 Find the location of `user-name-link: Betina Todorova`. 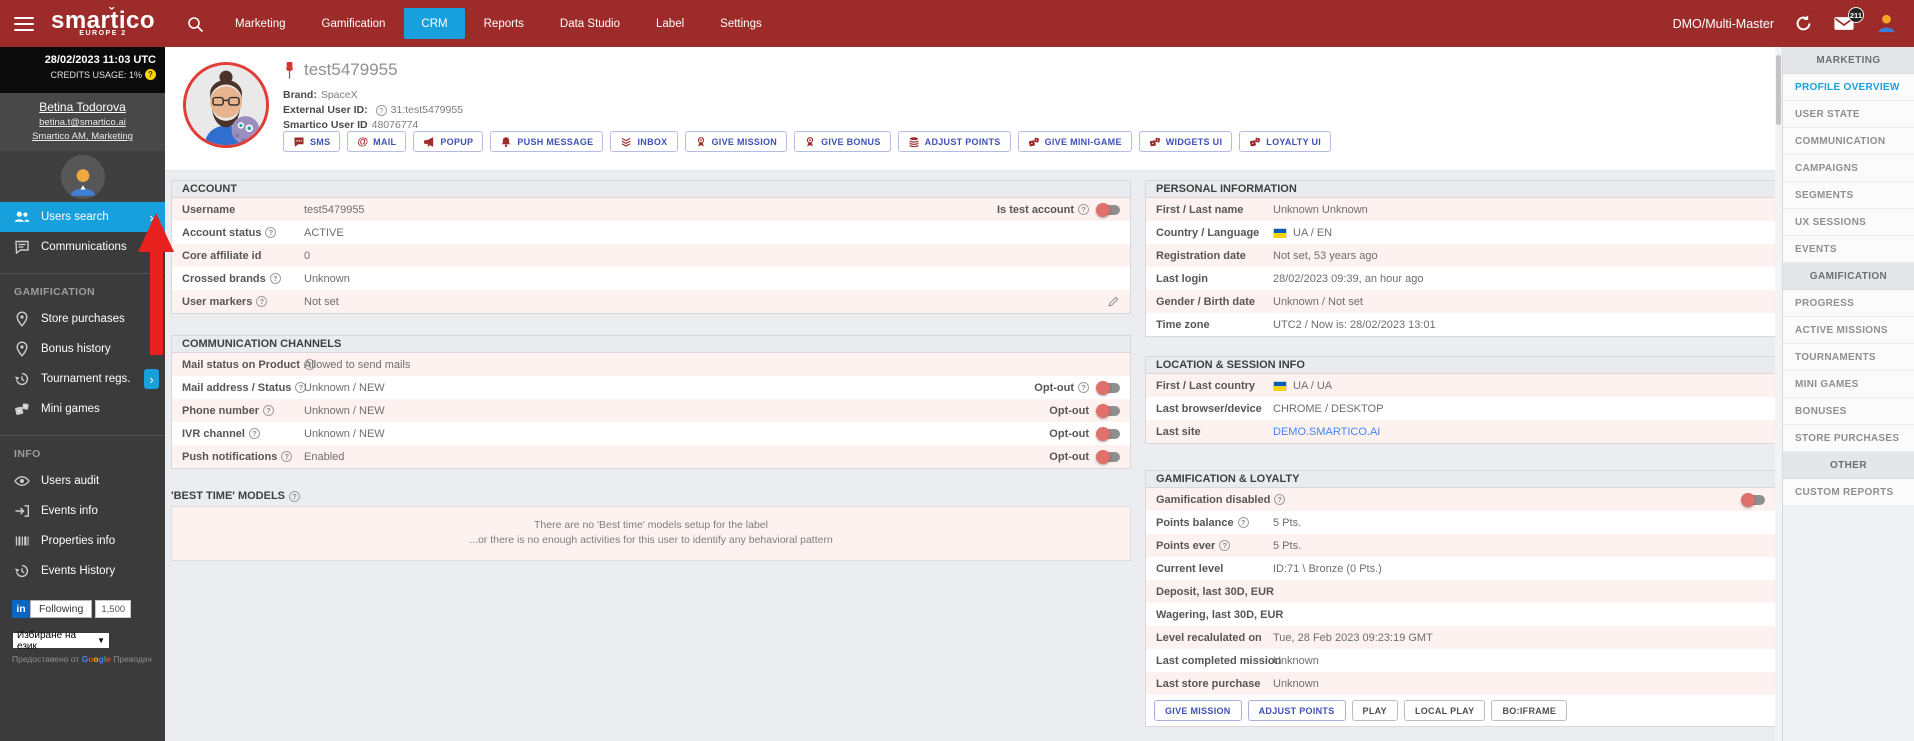

user-name-link: Betina Todorova is located at coordinates (82, 107).